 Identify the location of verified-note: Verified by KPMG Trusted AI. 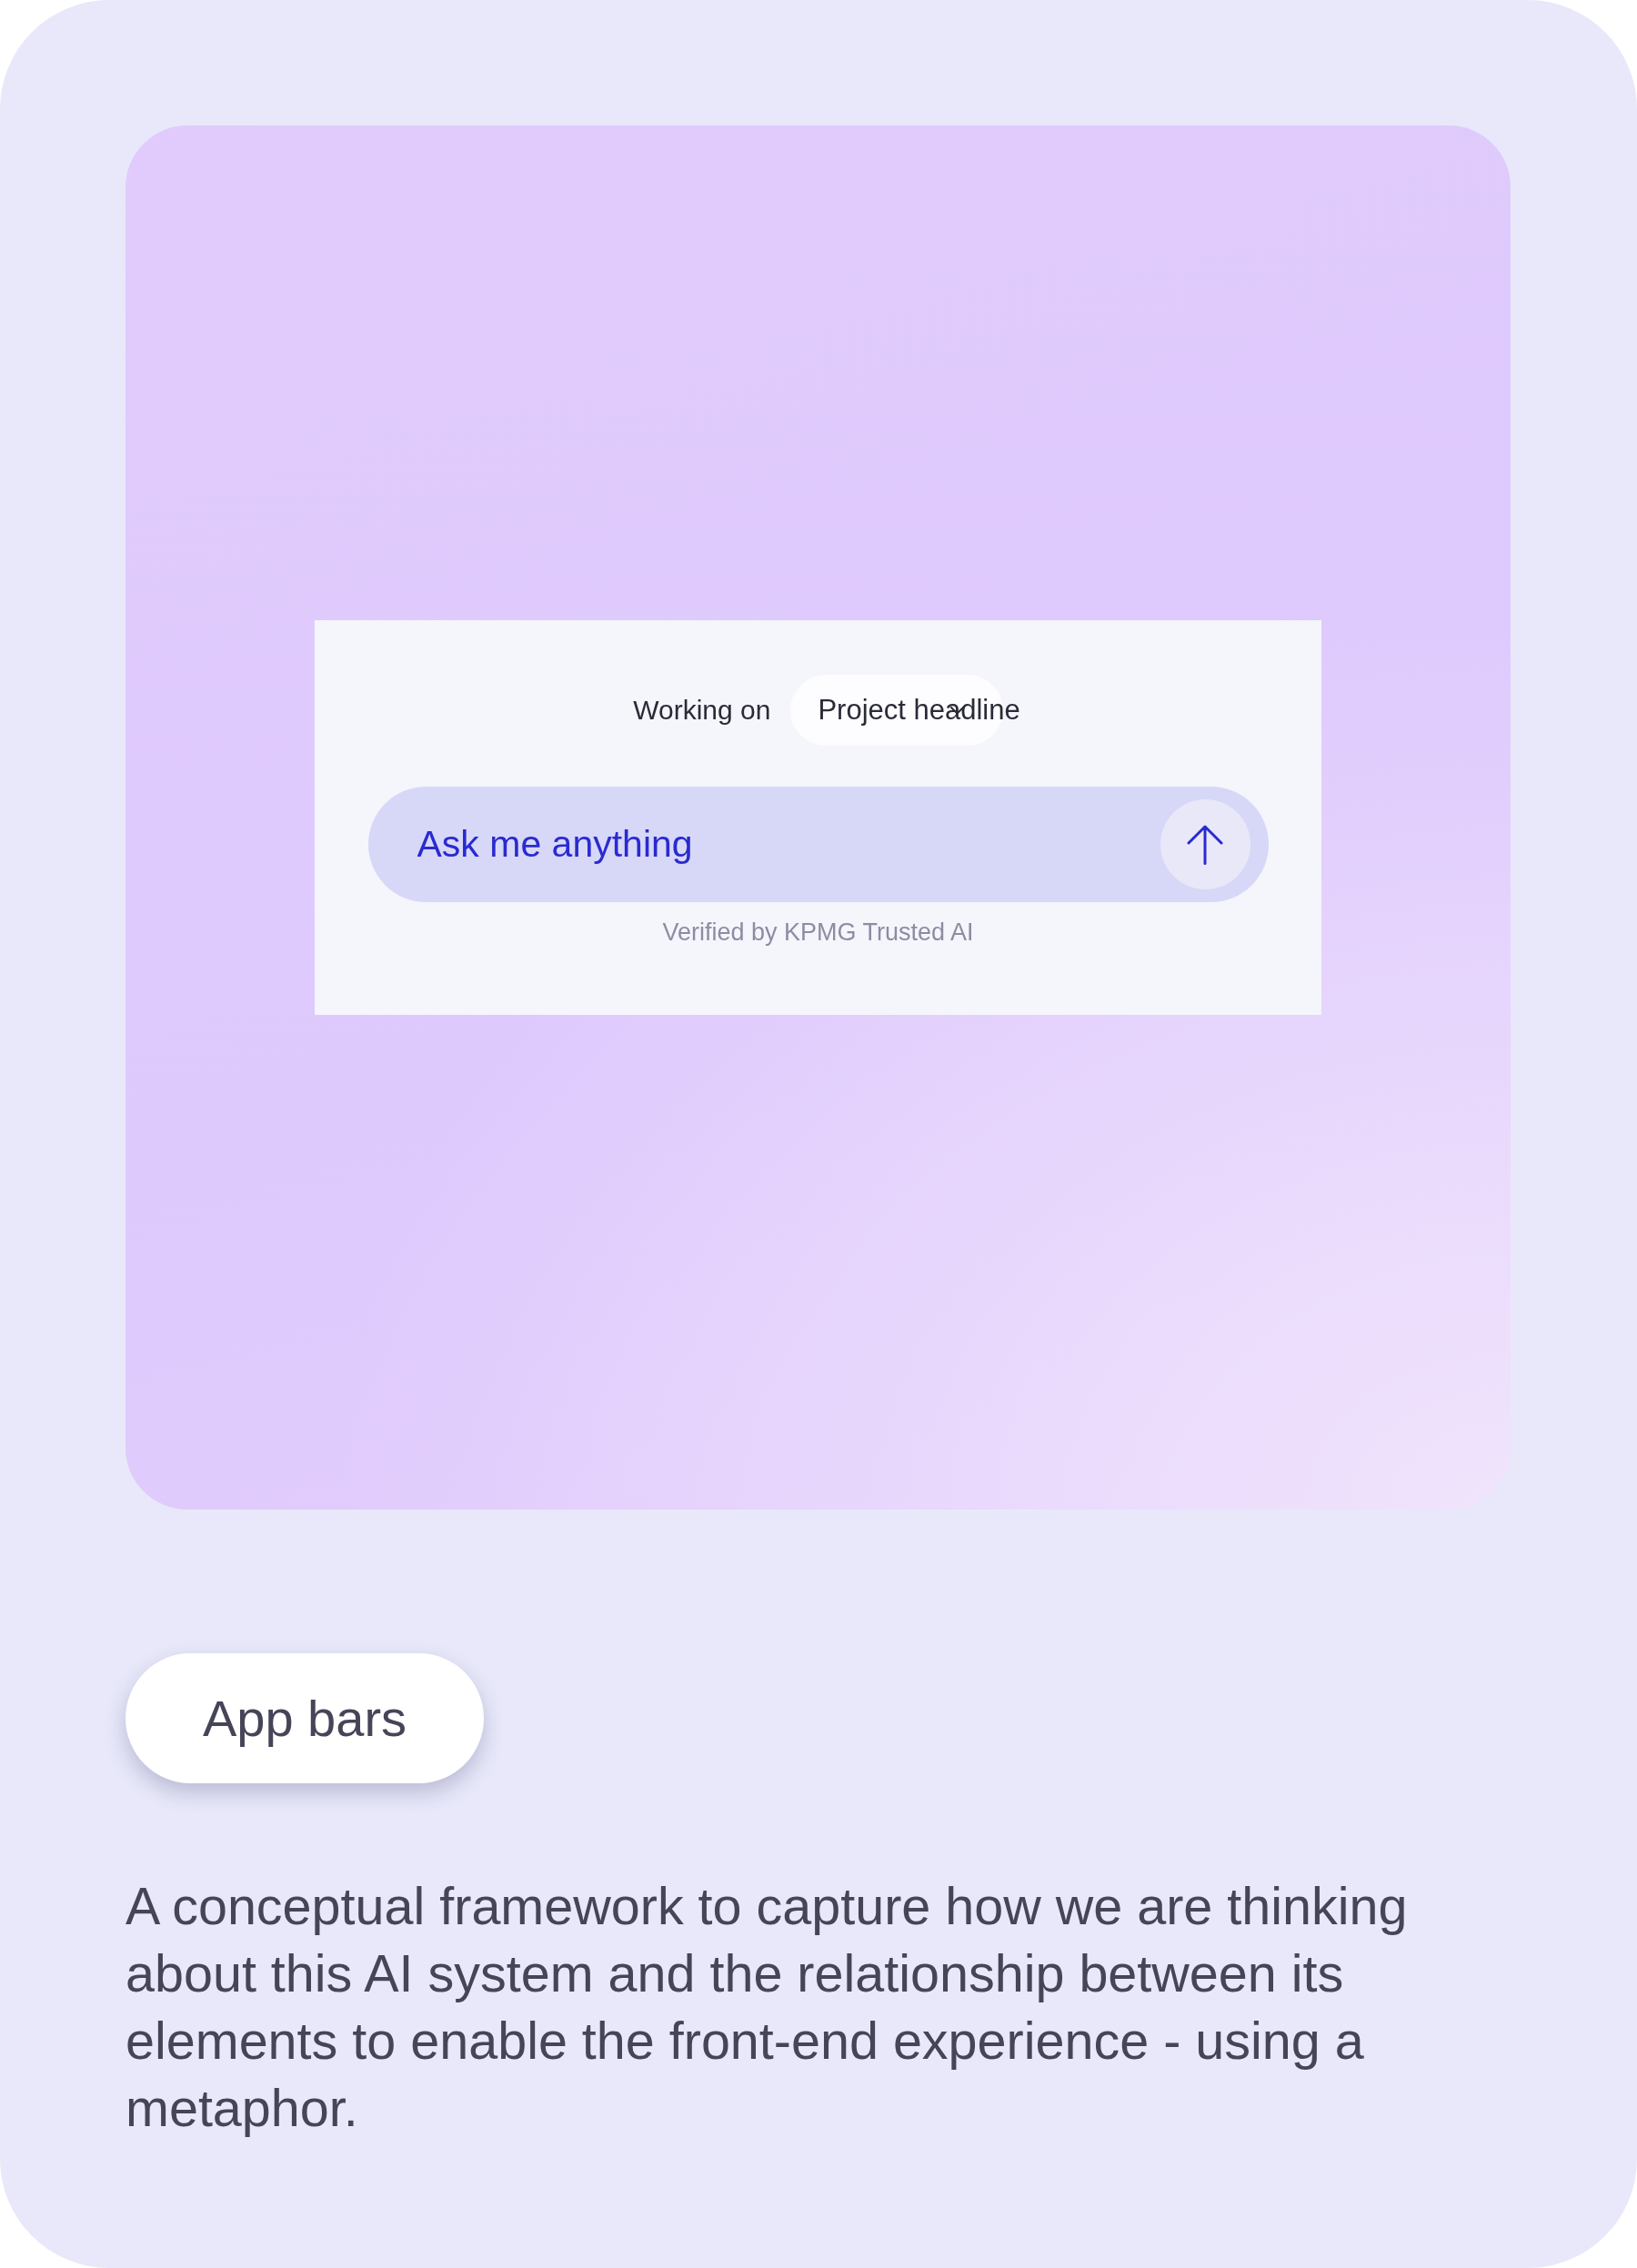
(818, 932).